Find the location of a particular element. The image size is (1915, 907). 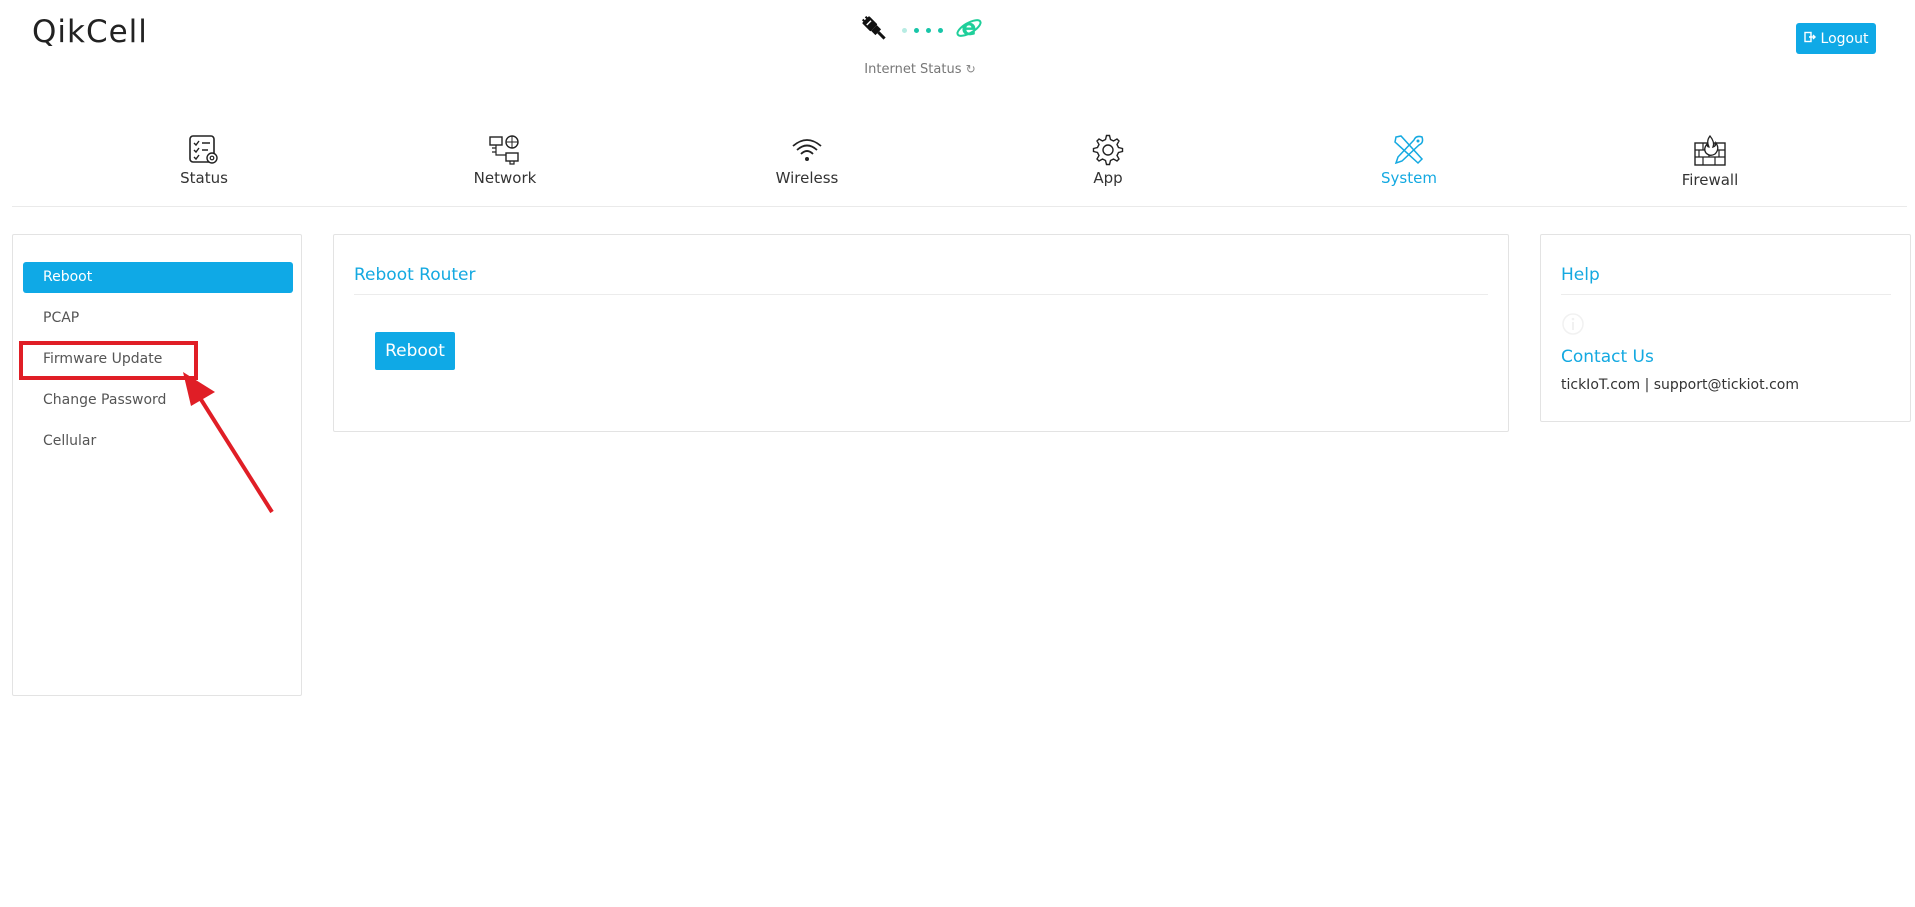

logout-button: Logout is located at coordinates (1836, 38).